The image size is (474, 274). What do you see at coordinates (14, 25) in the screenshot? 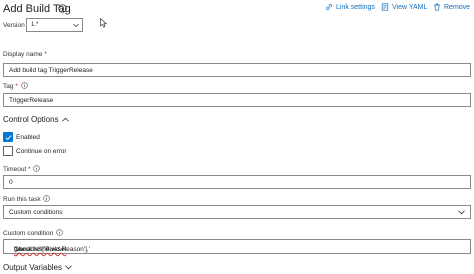
I see `version-label: Version` at bounding box center [14, 25].